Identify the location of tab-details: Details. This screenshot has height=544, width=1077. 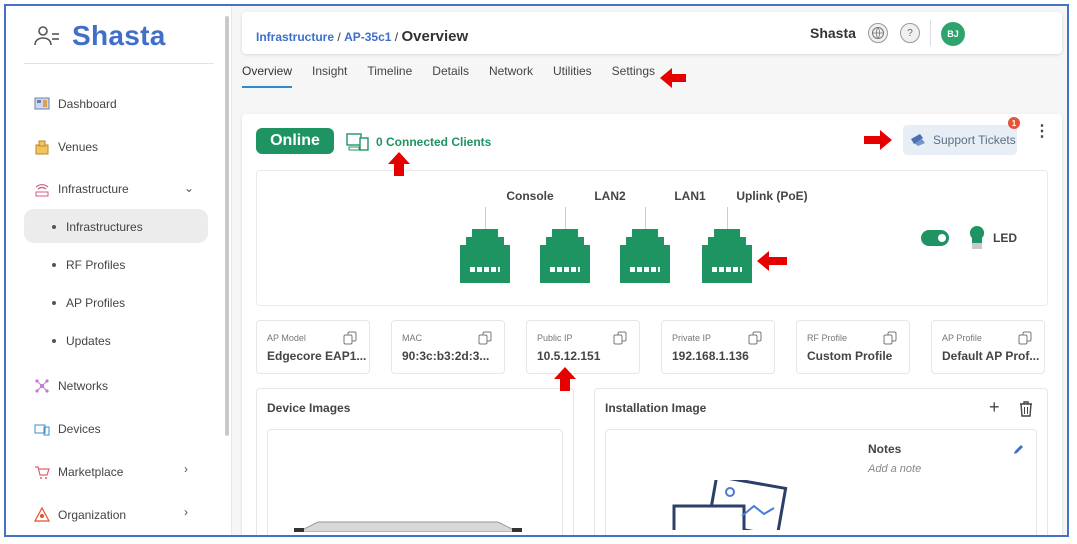
(450, 76).